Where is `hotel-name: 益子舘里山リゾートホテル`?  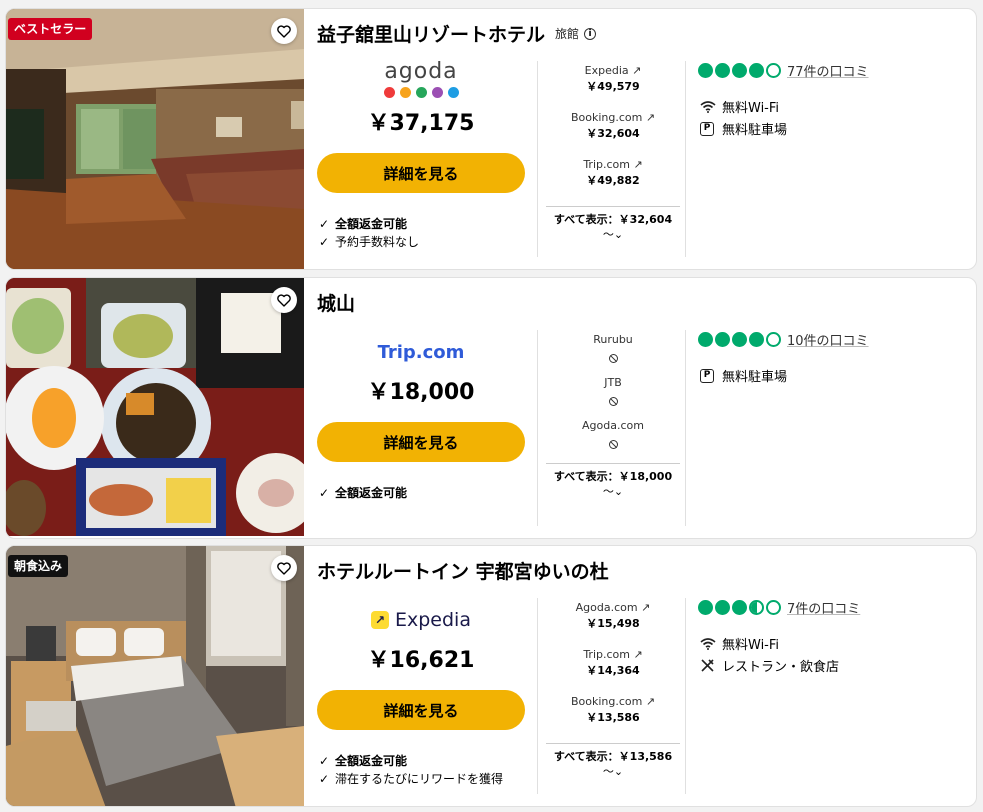 hotel-name: 益子舘里山リゾートホテル is located at coordinates (431, 33).